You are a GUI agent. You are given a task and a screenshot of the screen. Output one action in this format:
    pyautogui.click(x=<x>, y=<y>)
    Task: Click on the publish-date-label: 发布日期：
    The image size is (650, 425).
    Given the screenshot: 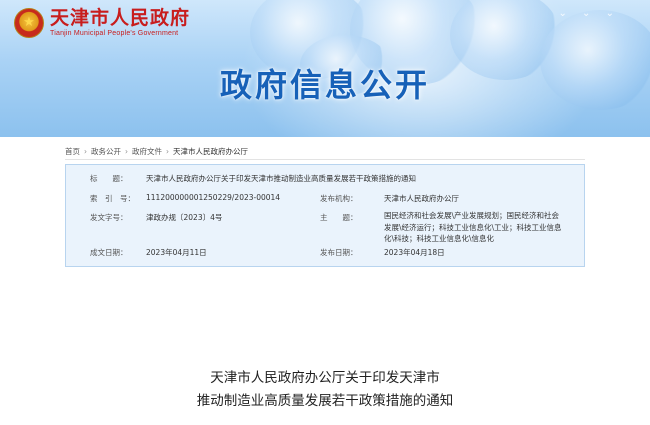 What is the action you would take?
    pyautogui.click(x=339, y=252)
    